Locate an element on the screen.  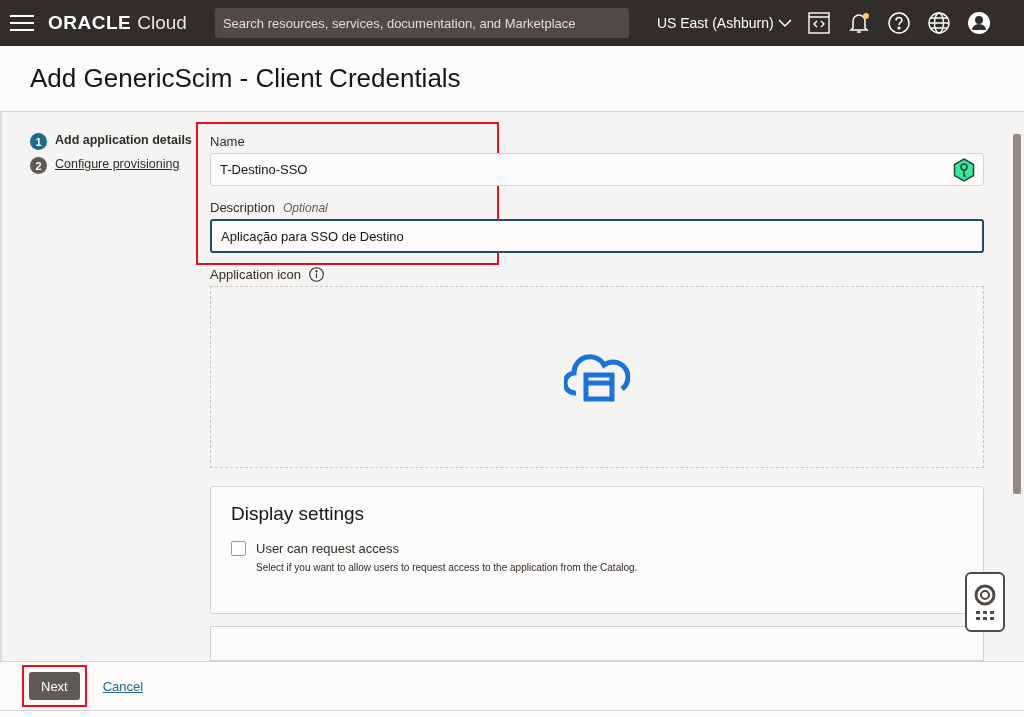
brand-logo: ORACLE is located at coordinates (90, 23).